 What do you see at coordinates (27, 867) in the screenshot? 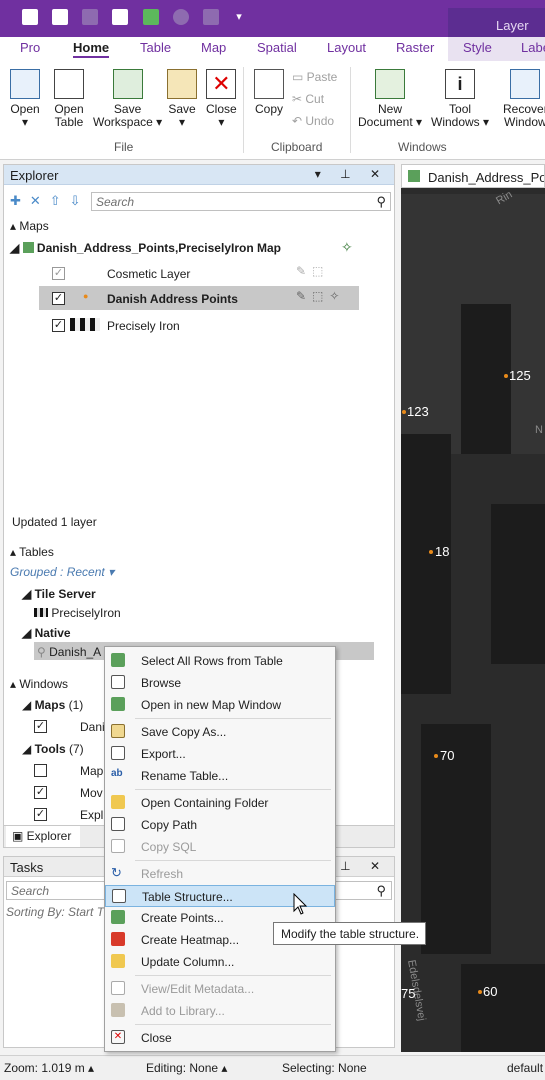
I see `tasks-title: Tasks` at bounding box center [27, 867].